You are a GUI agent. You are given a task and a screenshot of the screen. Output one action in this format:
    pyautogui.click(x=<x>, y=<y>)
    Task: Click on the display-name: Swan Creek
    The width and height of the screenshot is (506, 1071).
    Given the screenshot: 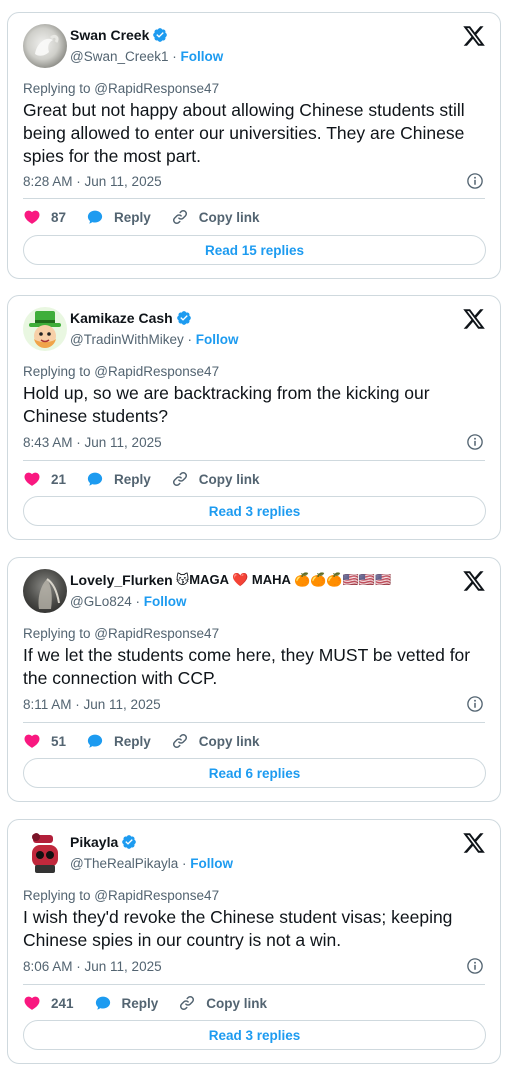 What is the action you would take?
    pyautogui.click(x=109, y=35)
    